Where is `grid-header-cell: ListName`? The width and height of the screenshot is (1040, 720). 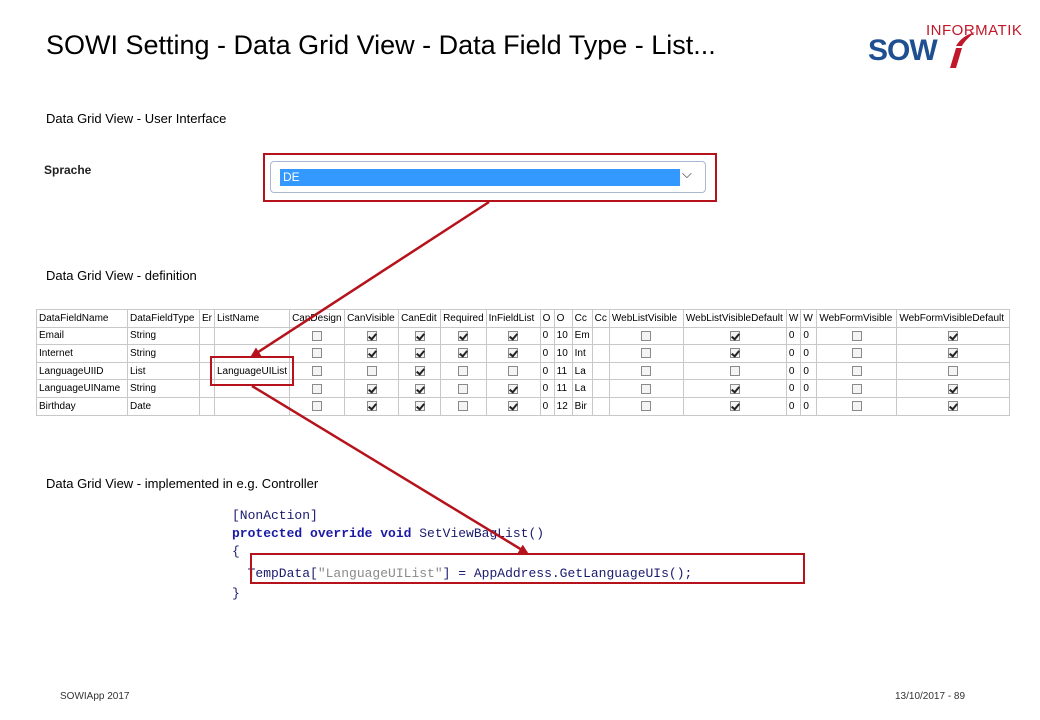
grid-header-cell: ListName is located at coordinates (252, 318).